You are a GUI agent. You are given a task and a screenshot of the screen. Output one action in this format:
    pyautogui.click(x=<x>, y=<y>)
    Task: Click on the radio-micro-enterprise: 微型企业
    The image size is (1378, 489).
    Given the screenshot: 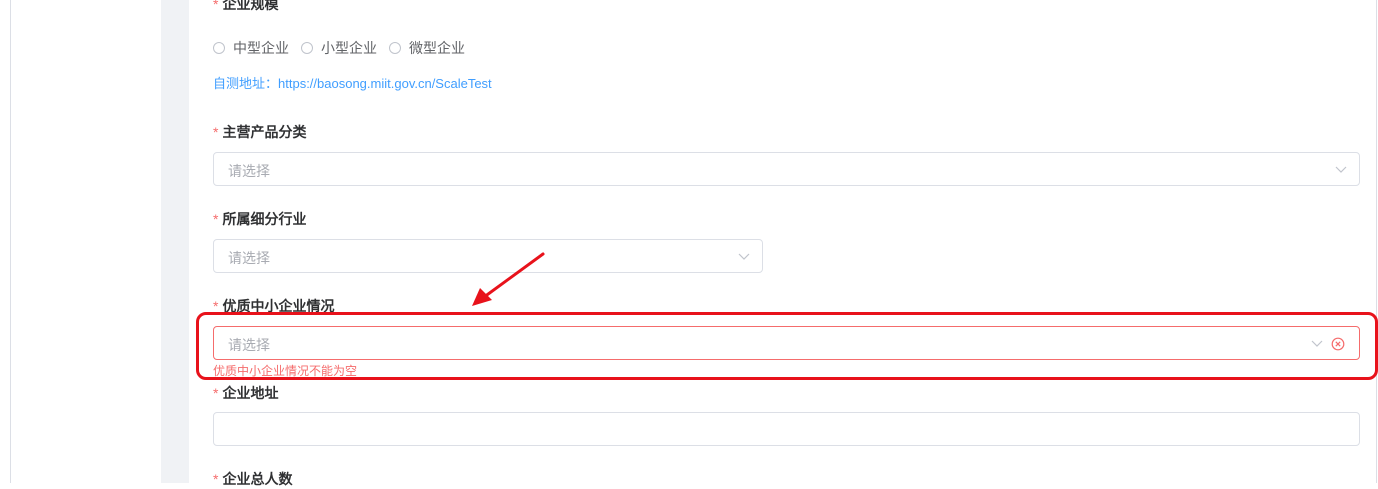 What is the action you would take?
    pyautogui.click(x=427, y=48)
    